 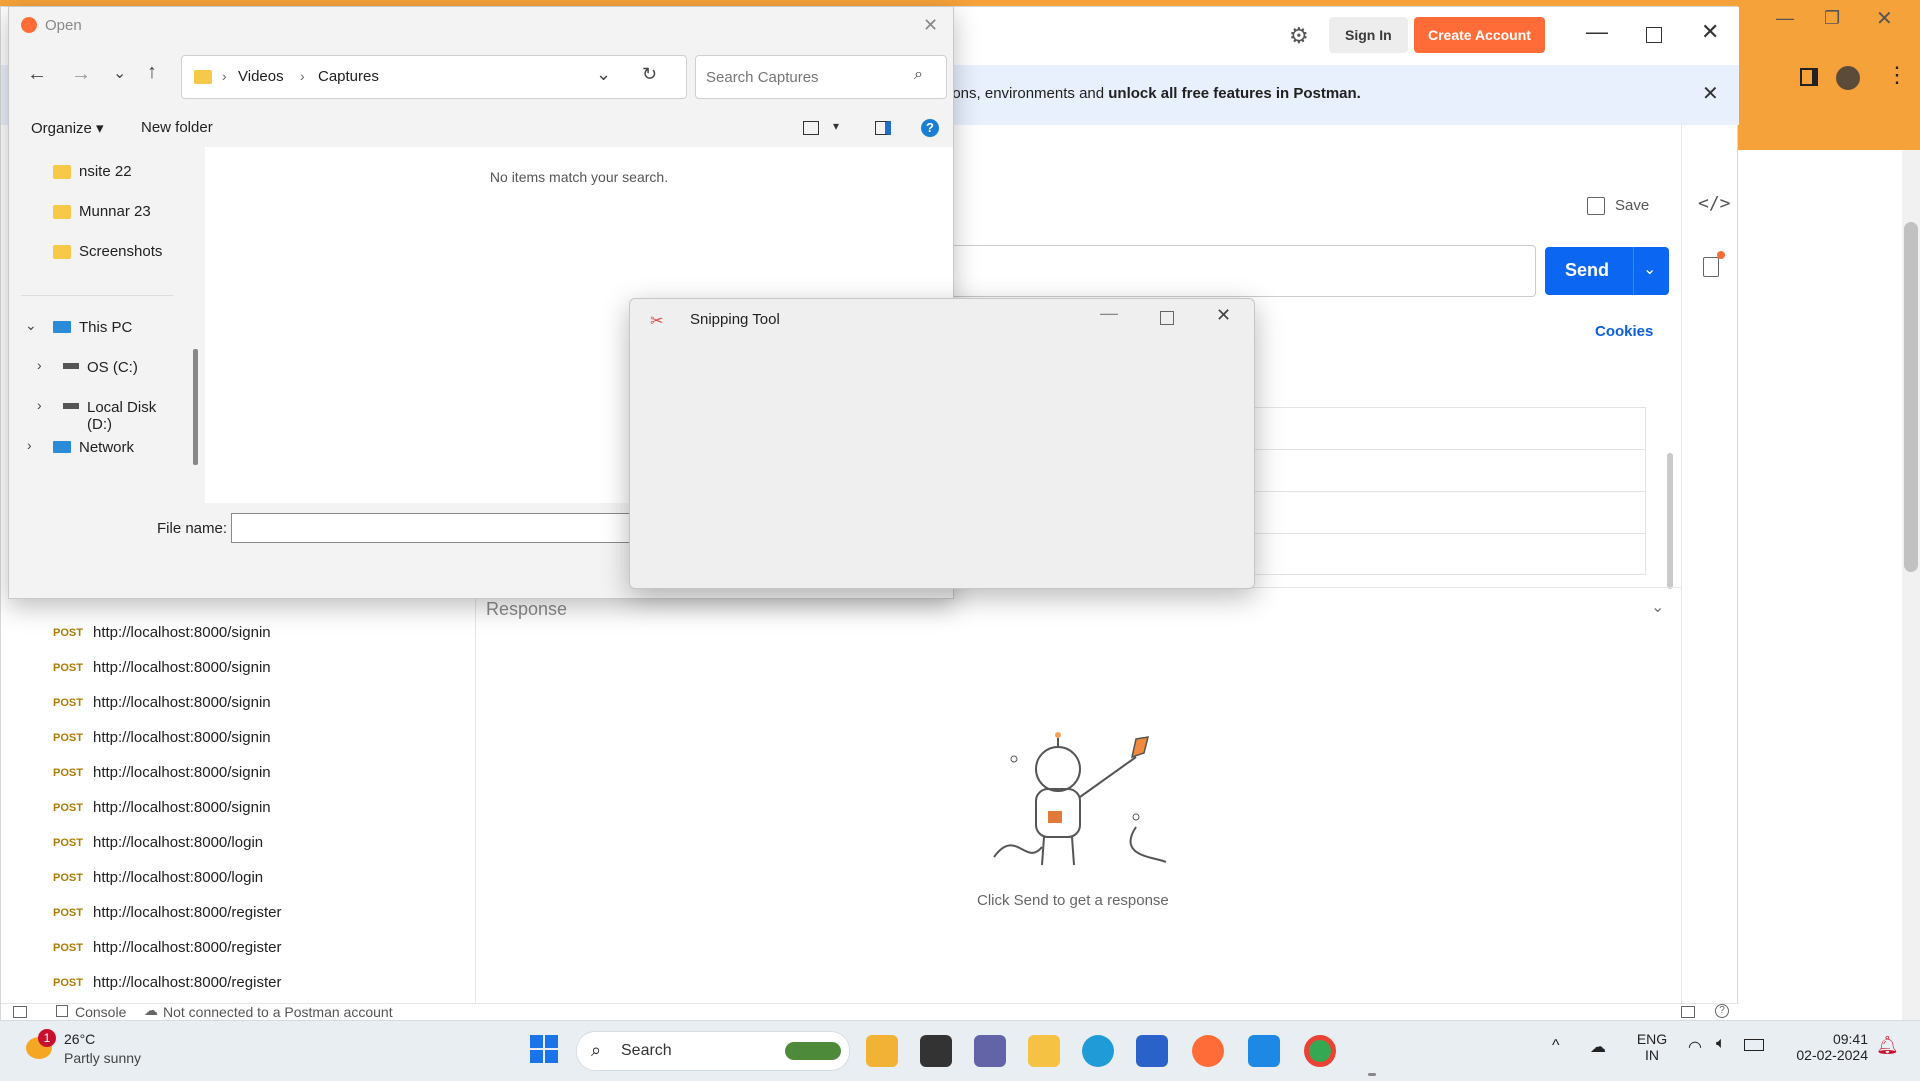 I want to click on send-button: Send, so click(x=1587, y=270).